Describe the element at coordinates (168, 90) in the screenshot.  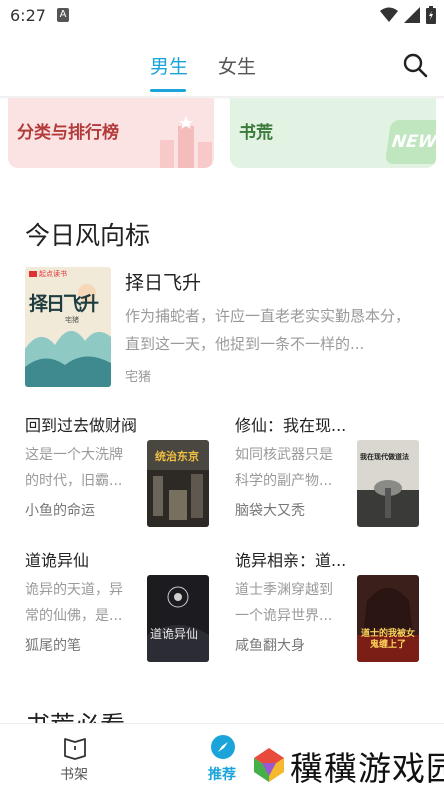
I see `active-tab-indicator` at that location.